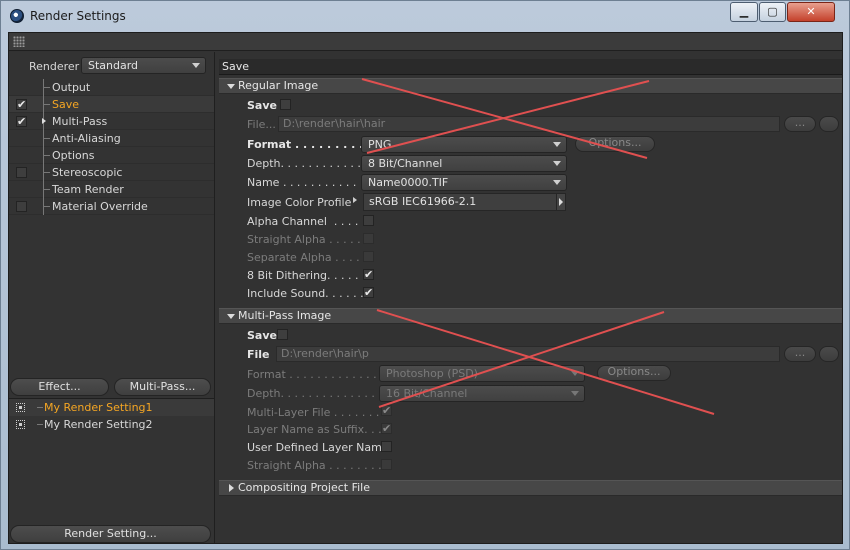  I want to click on regular-depth-value: 8 Bit/Channel, so click(405, 163).